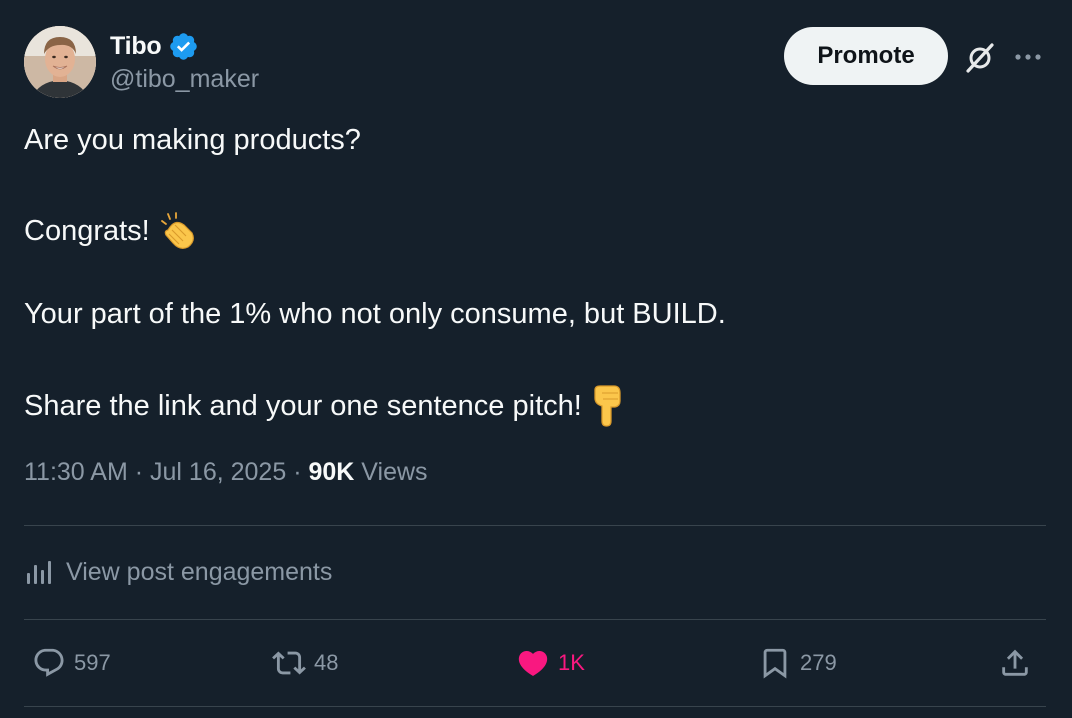  What do you see at coordinates (178, 231) in the screenshot?
I see `clapping-hands-icon` at bounding box center [178, 231].